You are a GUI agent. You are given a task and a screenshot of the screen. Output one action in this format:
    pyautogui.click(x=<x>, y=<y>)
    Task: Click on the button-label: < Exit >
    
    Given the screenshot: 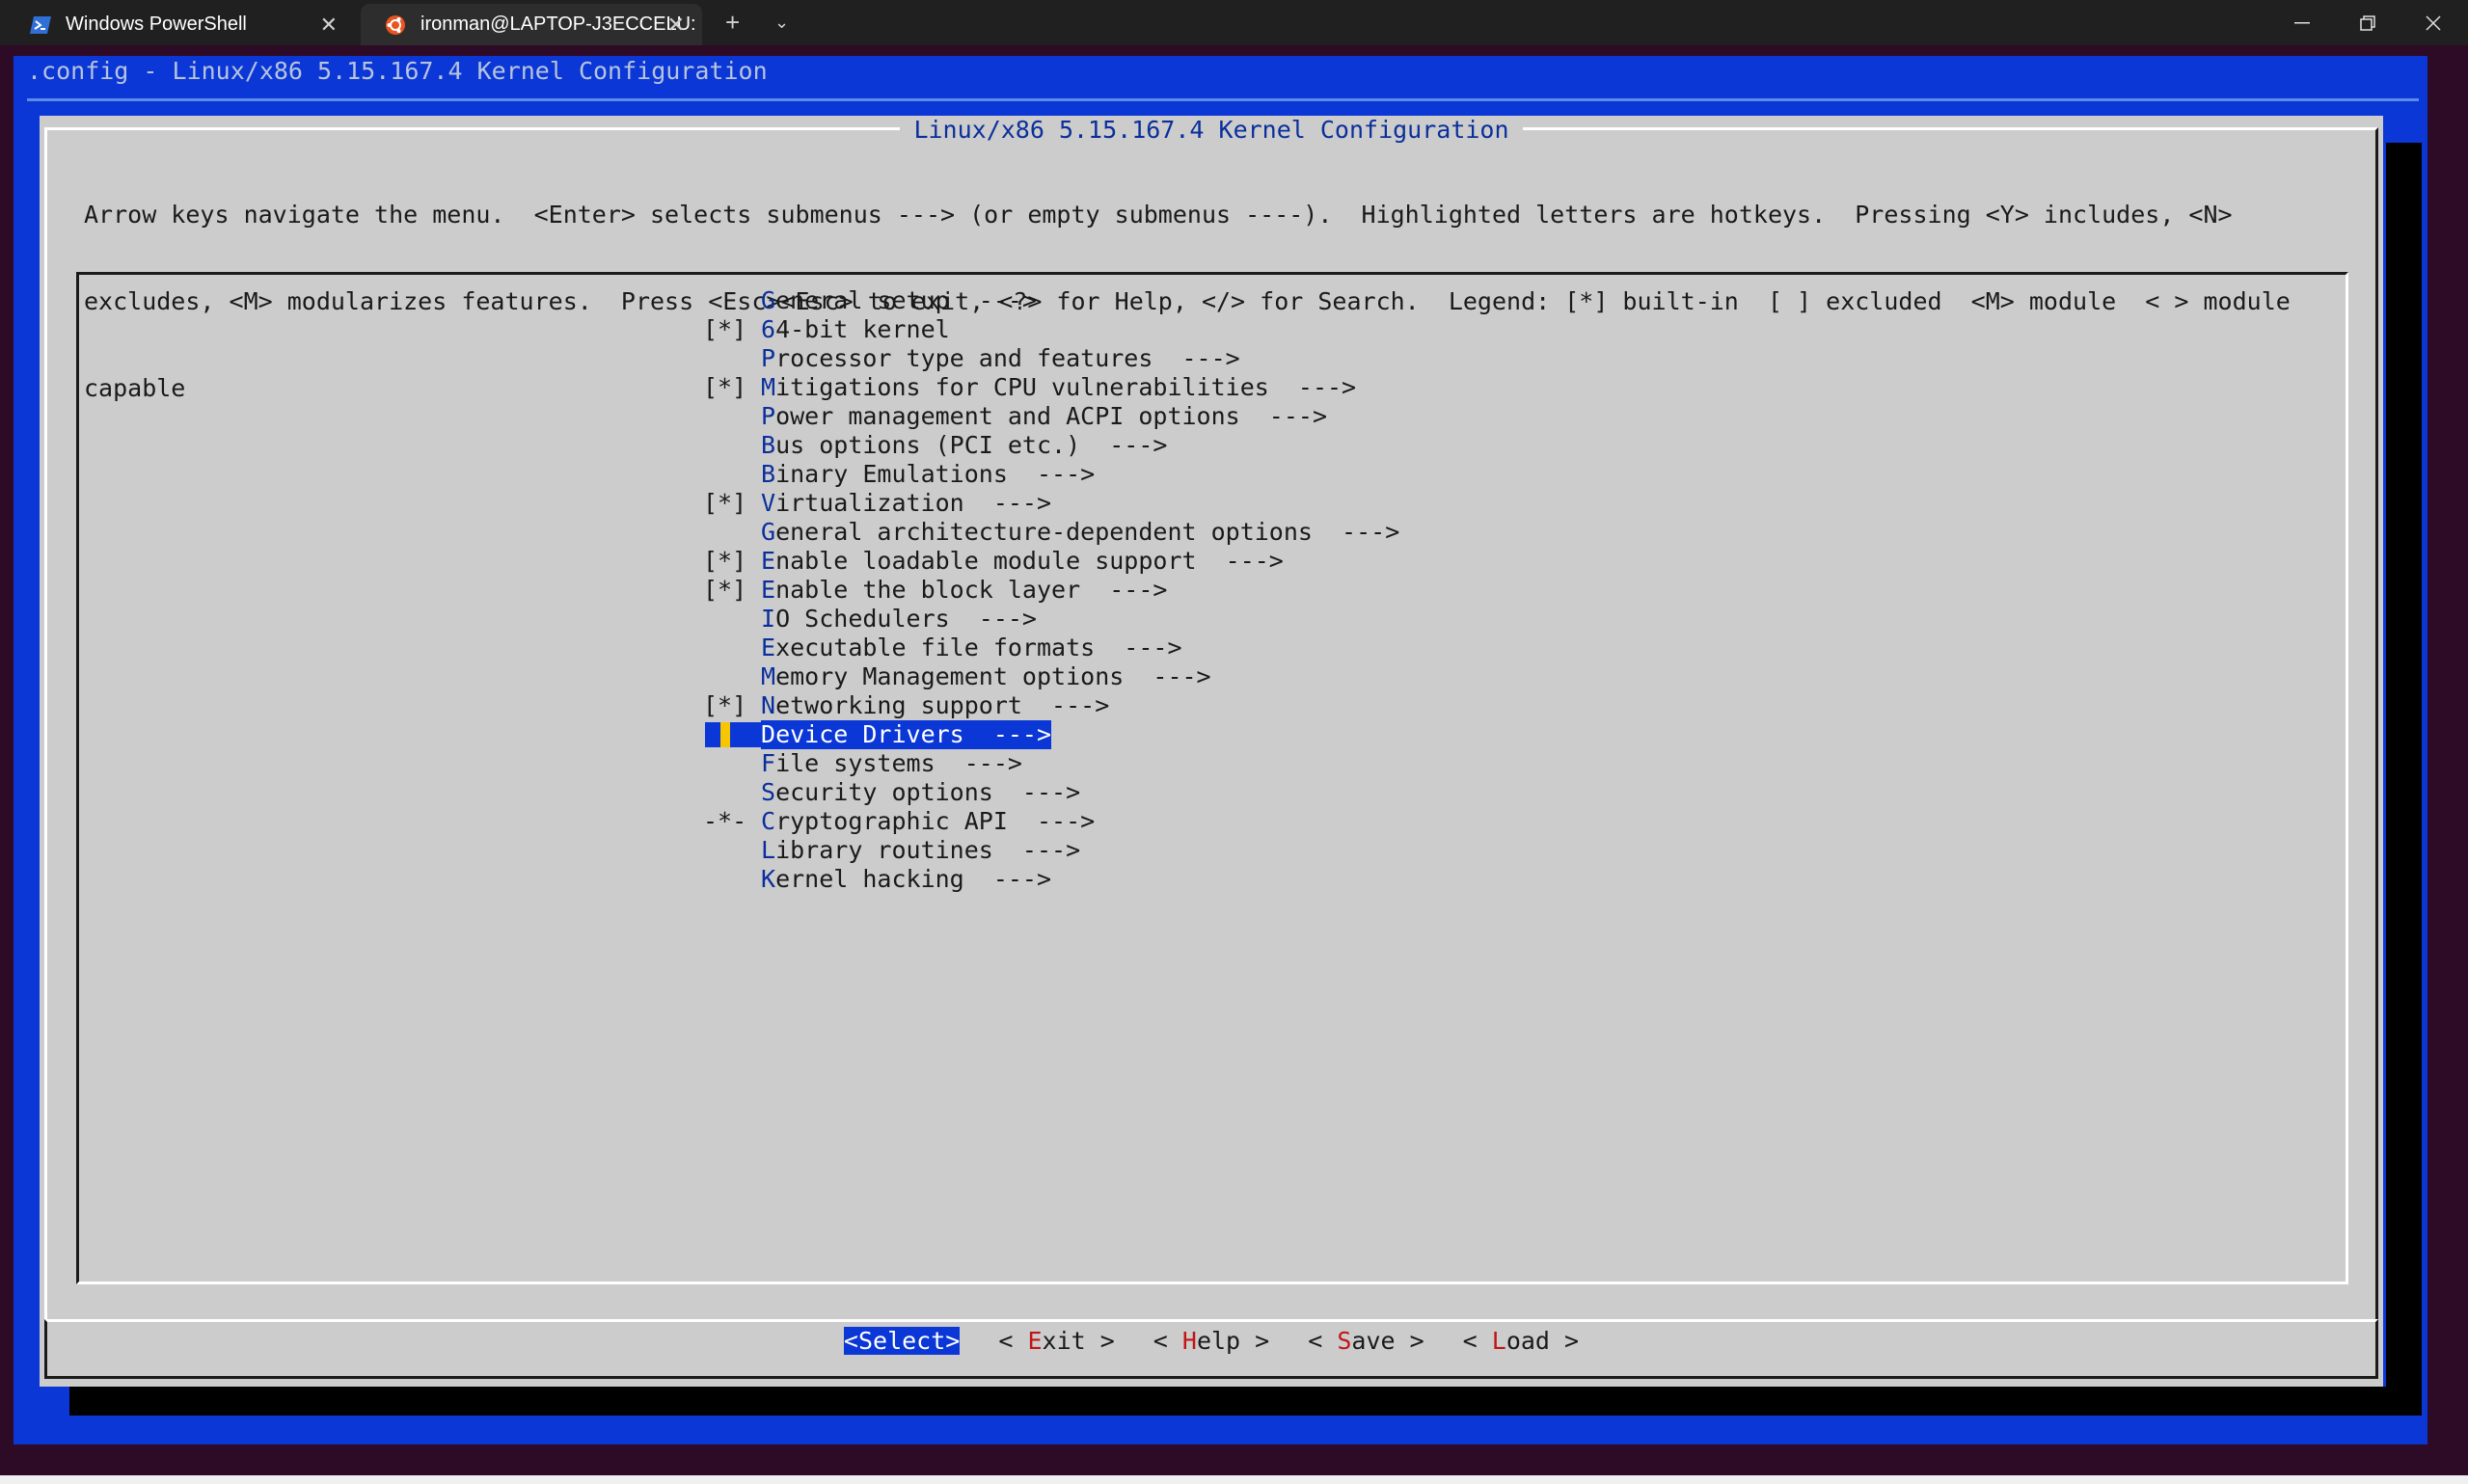 What is the action you would take?
    pyautogui.click(x=1056, y=1341)
    